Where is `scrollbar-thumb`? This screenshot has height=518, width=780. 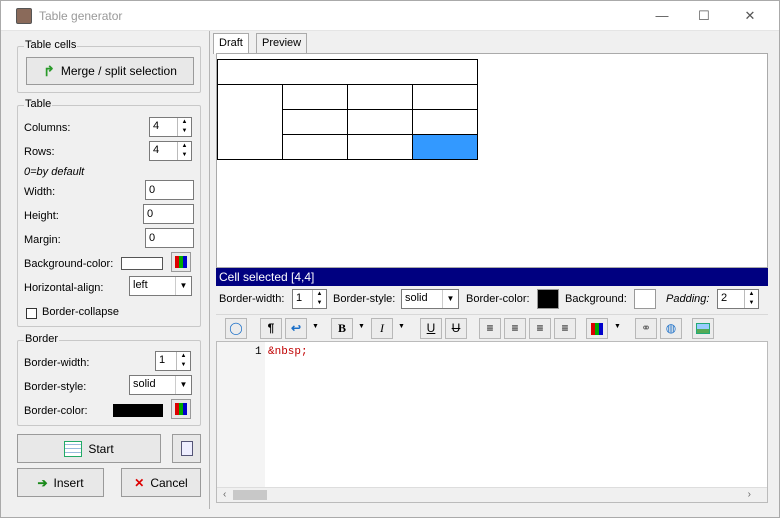
scrollbar-thumb is located at coordinates (250, 495).